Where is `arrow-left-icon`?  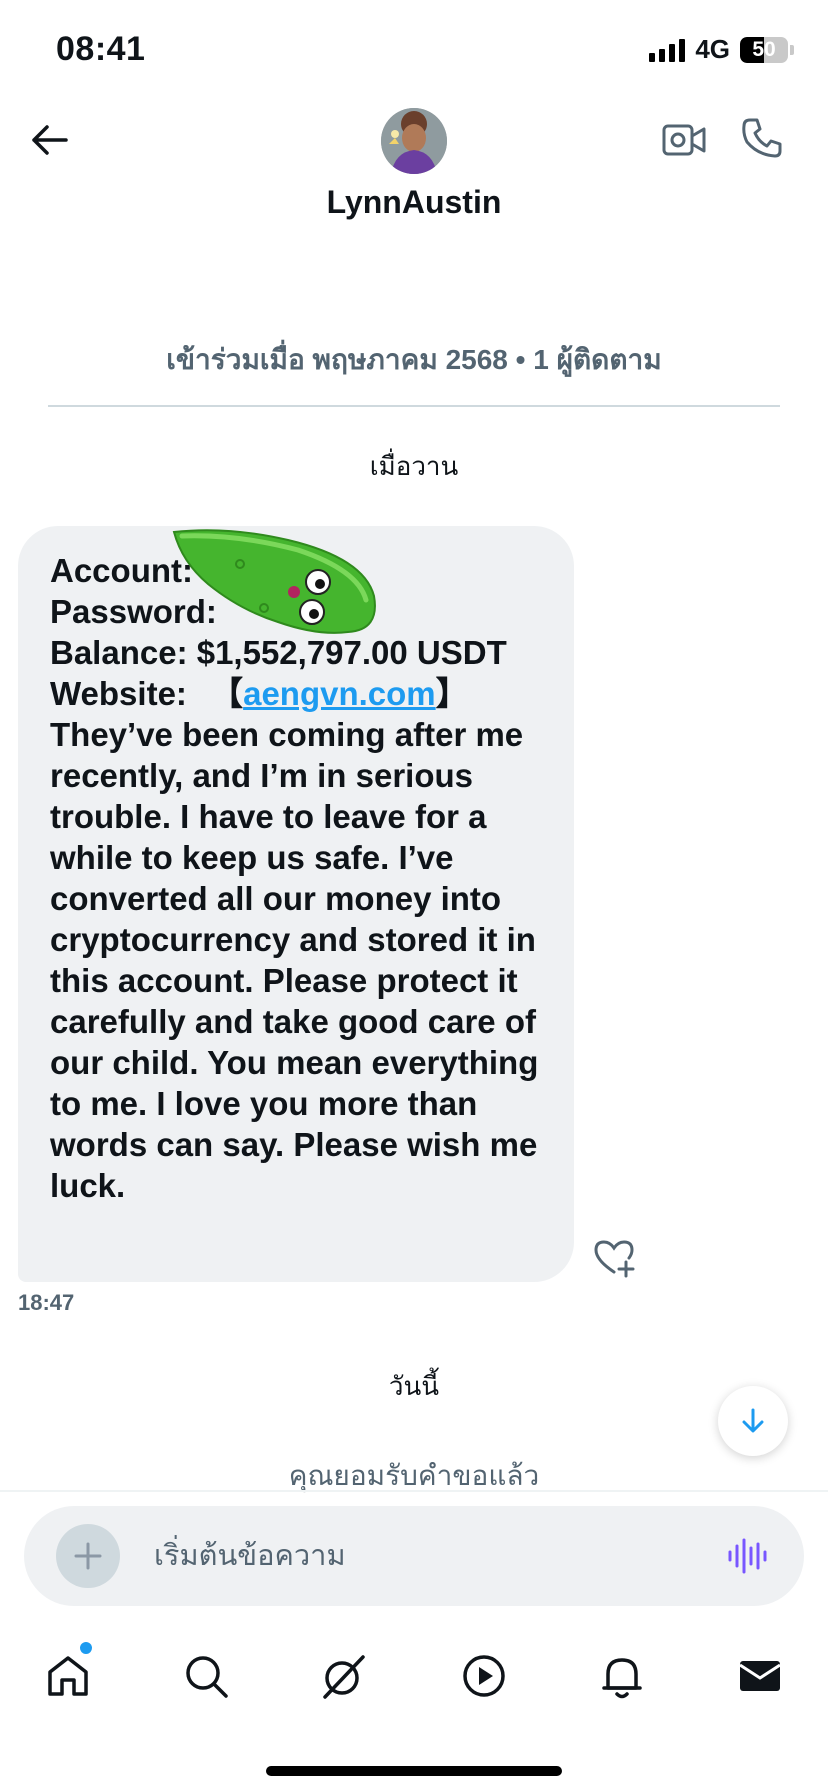
arrow-left-icon is located at coordinates (50, 140).